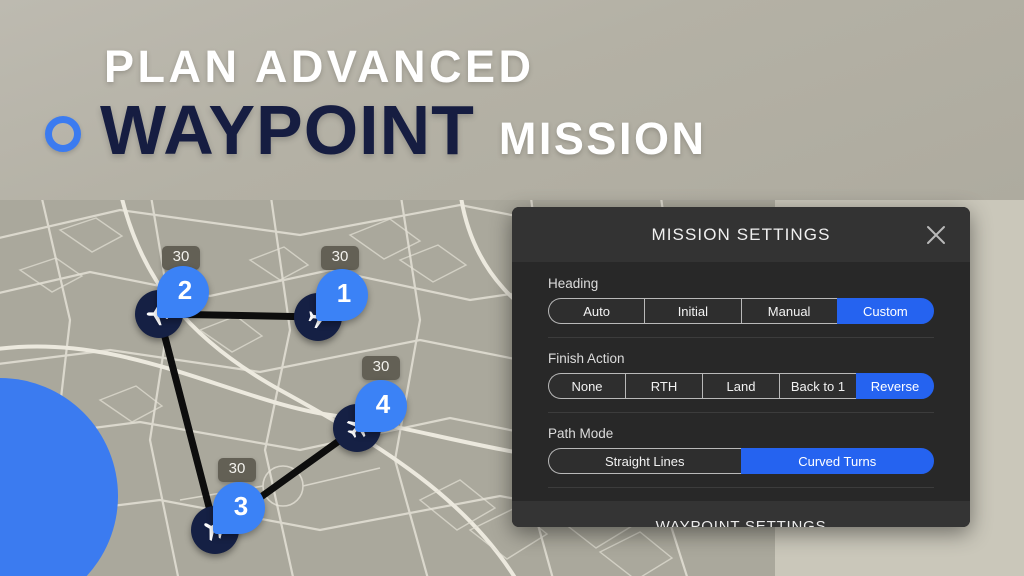 This screenshot has height=576, width=1024. I want to click on waypoint-settings-label: WAYPOINT SETTINGS, so click(741, 522).